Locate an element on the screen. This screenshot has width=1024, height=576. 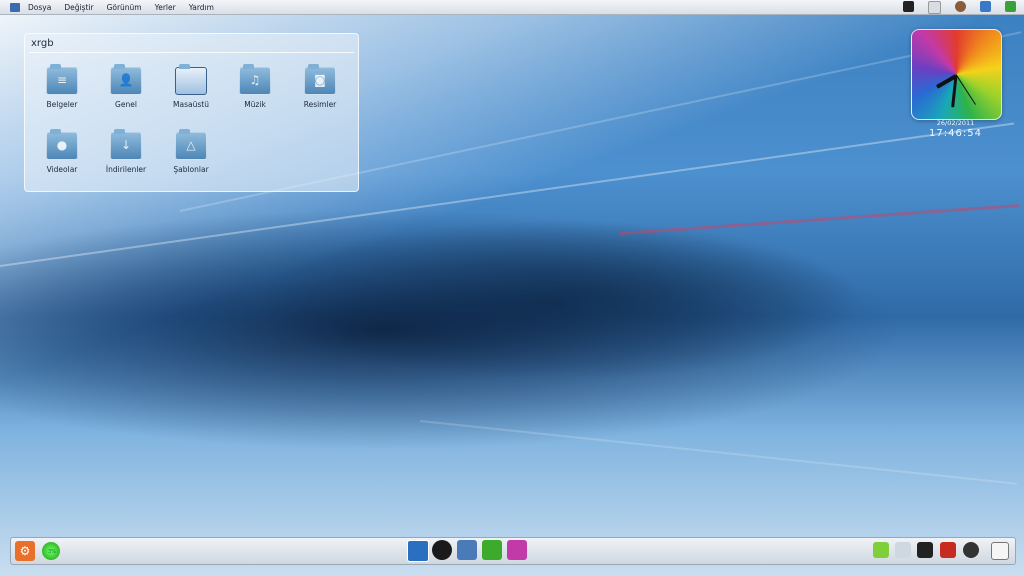
bottom-panel: ⚙ 3% is located at coordinates (513, 551).